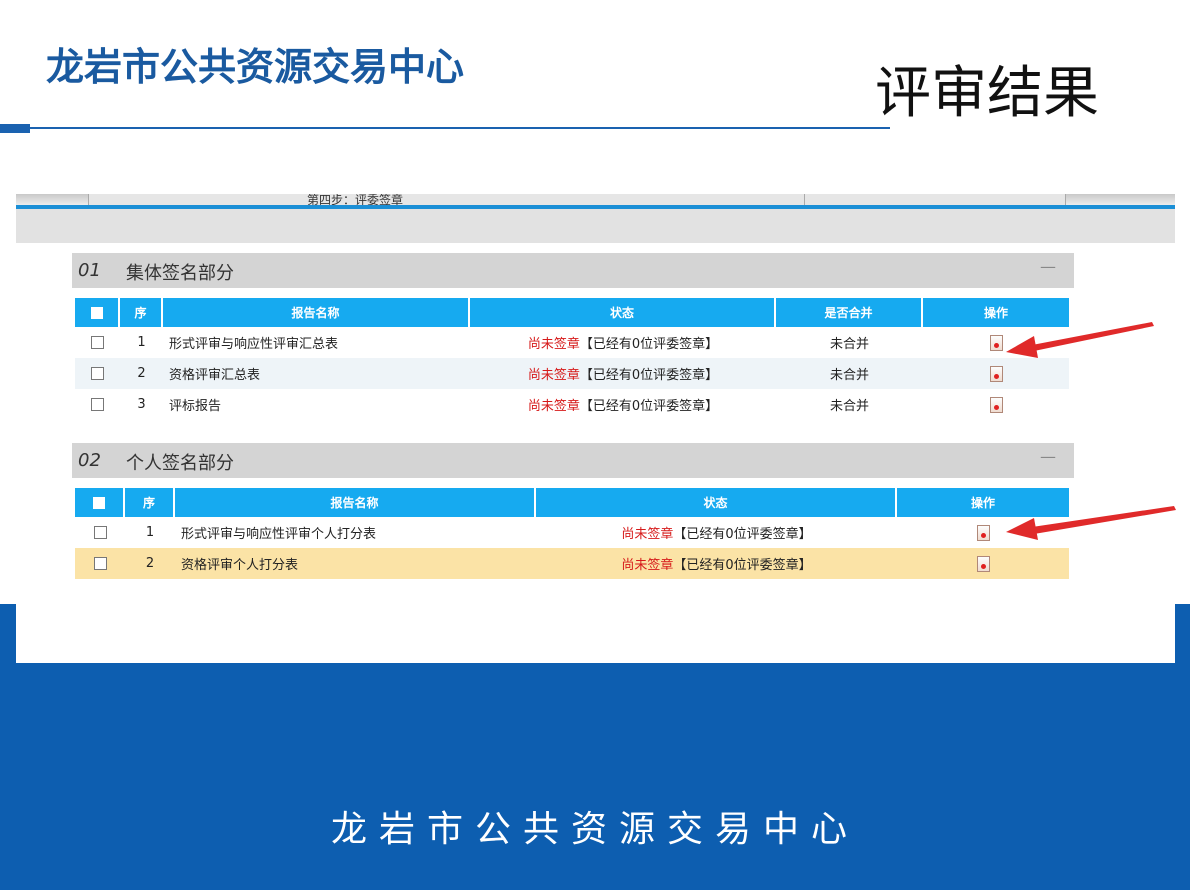 The width and height of the screenshot is (1190, 890). What do you see at coordinates (316, 373) in the screenshot?
I see `report-name: 资格评审汇总表` at bounding box center [316, 373].